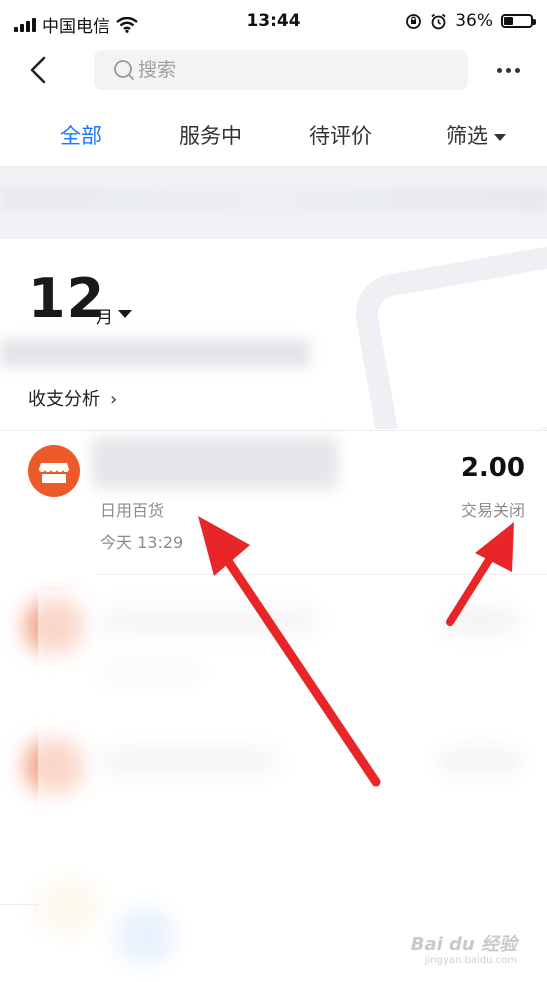 This screenshot has height=982, width=547. I want to click on caret-down-icon, so click(500, 137).